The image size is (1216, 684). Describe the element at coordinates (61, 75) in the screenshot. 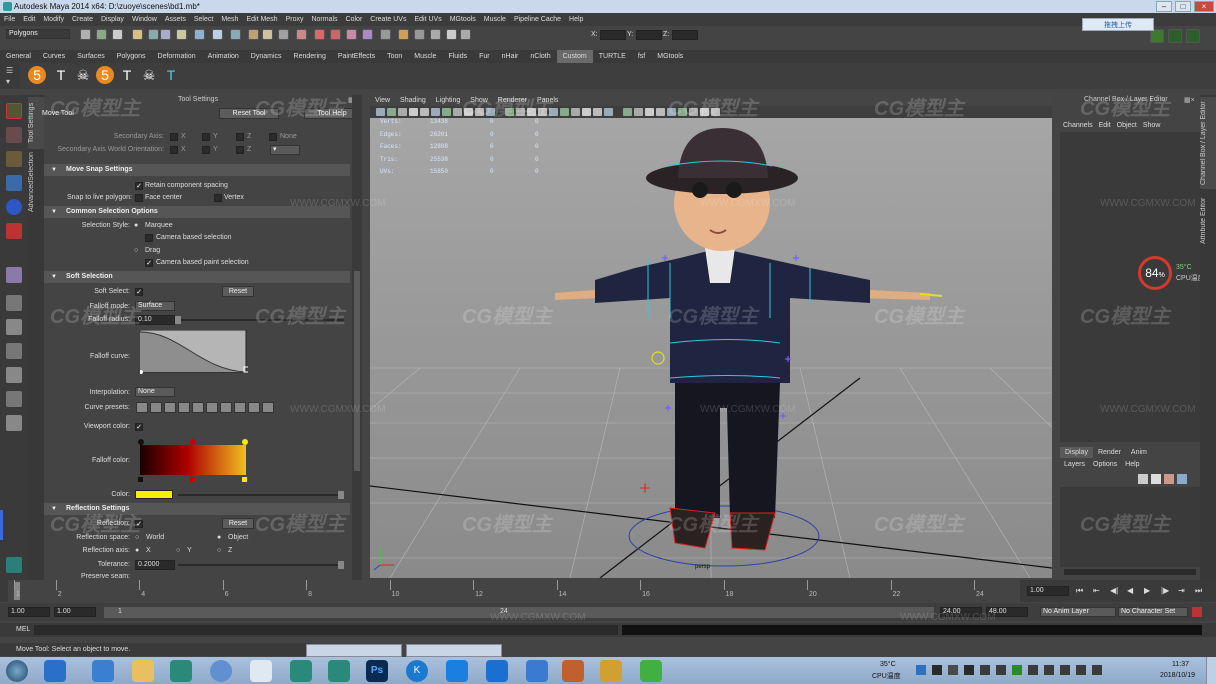

I see `tpose-icon: T` at that location.